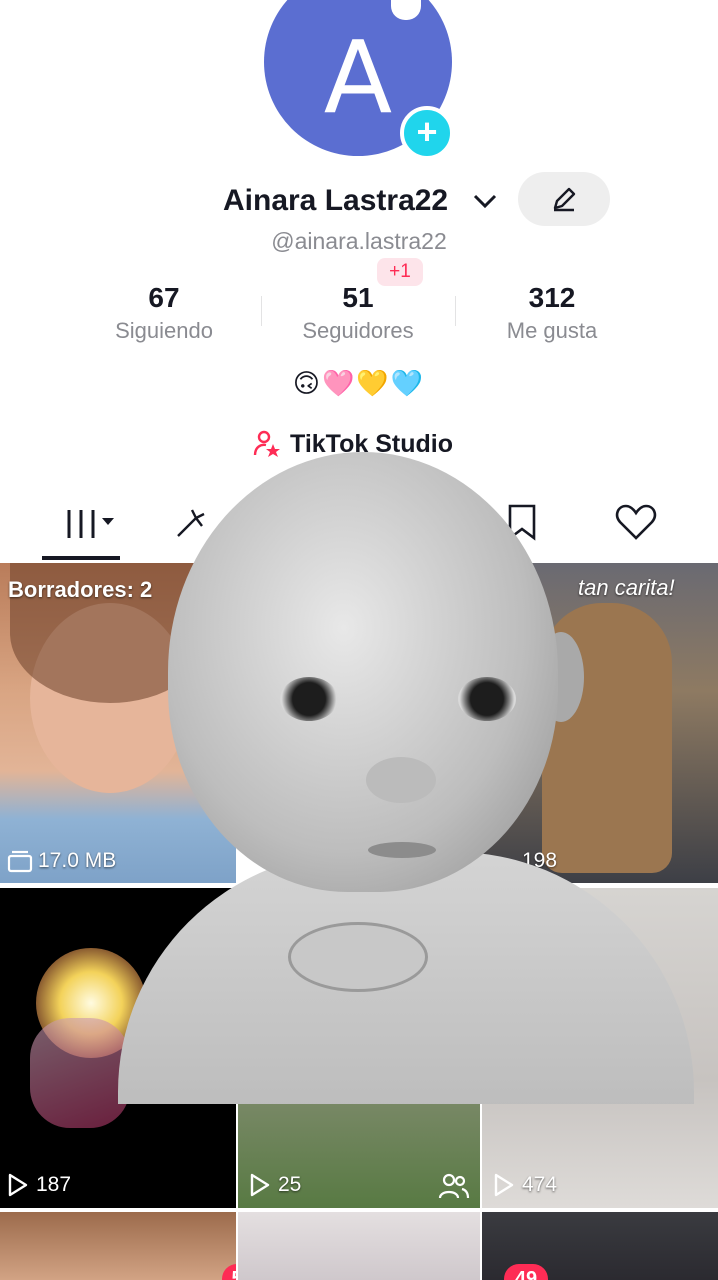 The width and height of the screenshot is (718, 1280). I want to click on drafts-stack-icon, so click(20, 861).